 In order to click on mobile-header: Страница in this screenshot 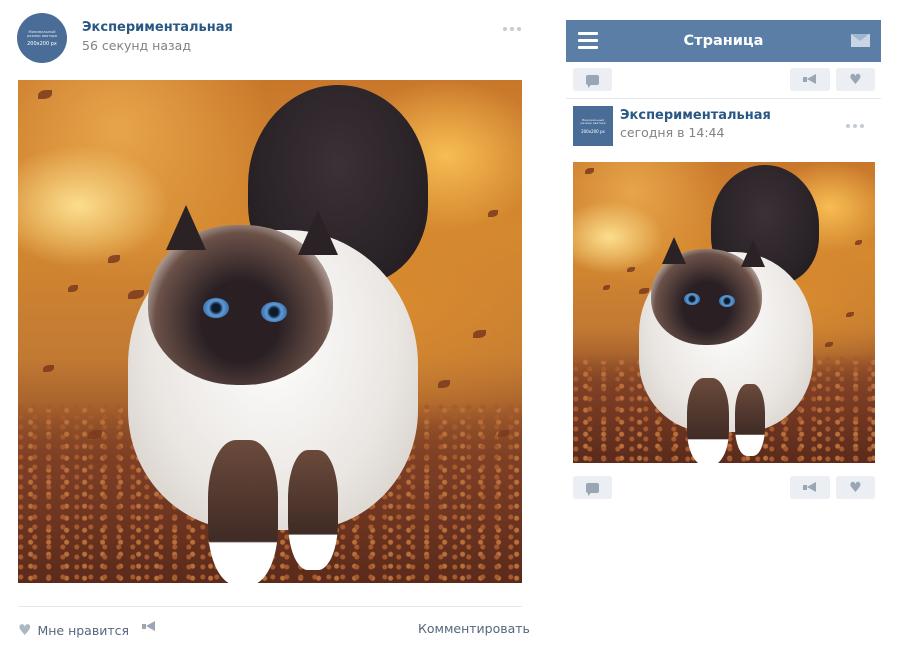, I will do `click(723, 41)`.